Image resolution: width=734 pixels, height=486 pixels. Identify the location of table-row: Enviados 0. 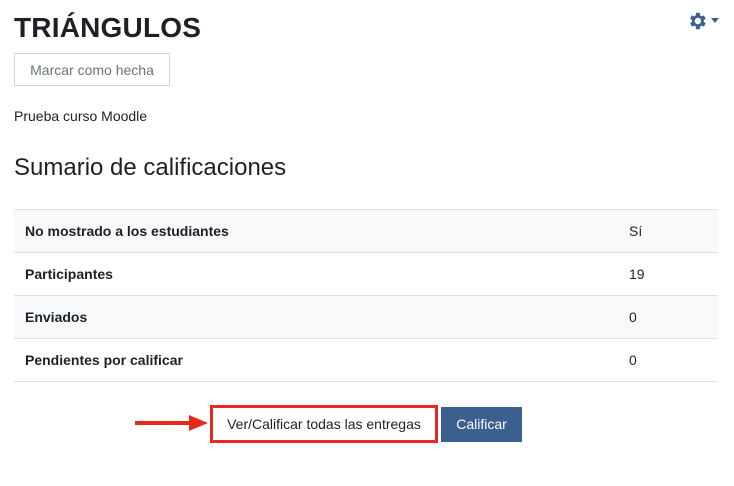
(366, 317).